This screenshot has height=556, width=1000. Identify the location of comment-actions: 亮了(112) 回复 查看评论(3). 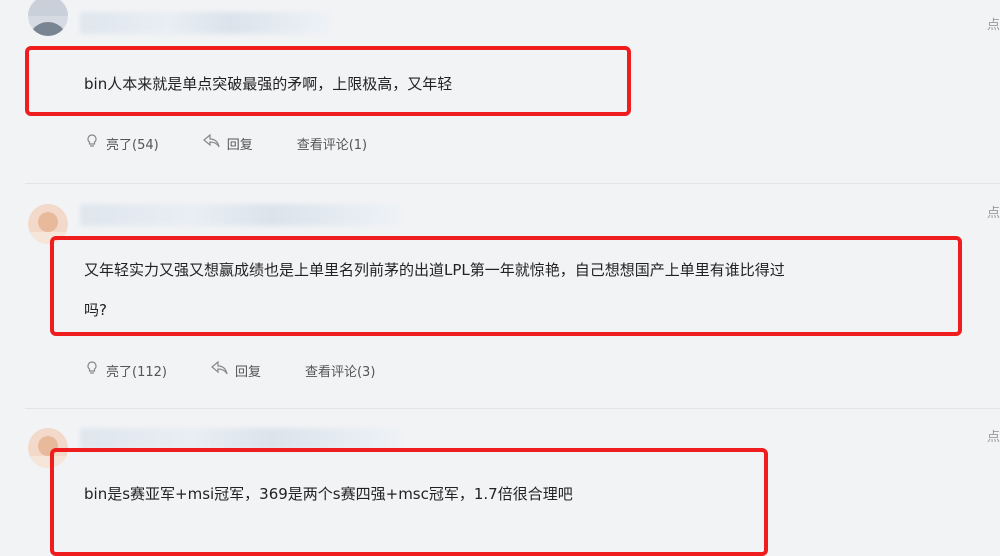
(251, 370).